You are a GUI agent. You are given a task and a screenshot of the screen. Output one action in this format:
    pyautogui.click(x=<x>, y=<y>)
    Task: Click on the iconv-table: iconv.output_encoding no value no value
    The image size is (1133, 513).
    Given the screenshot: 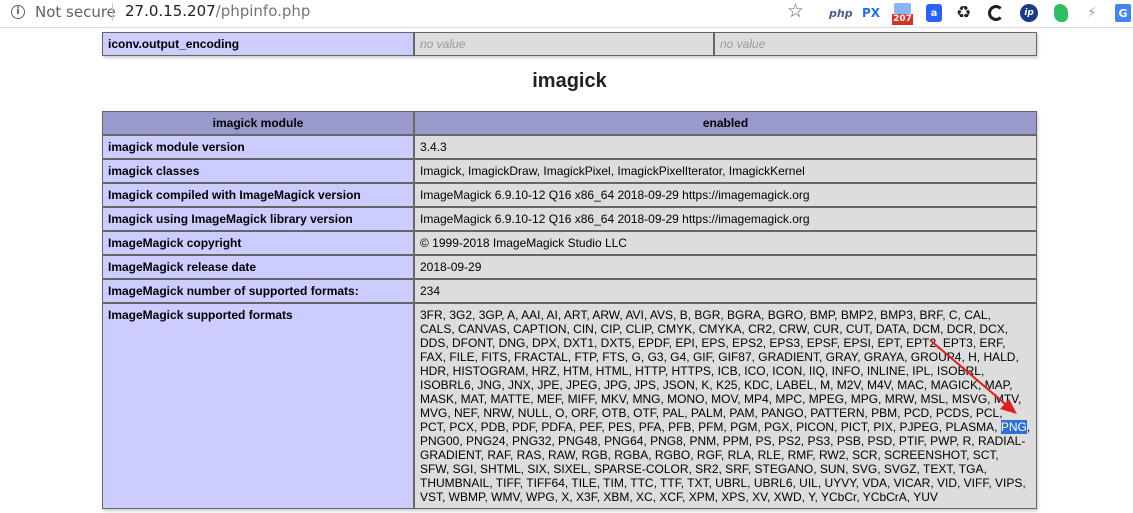 What is the action you would take?
    pyautogui.click(x=569, y=44)
    